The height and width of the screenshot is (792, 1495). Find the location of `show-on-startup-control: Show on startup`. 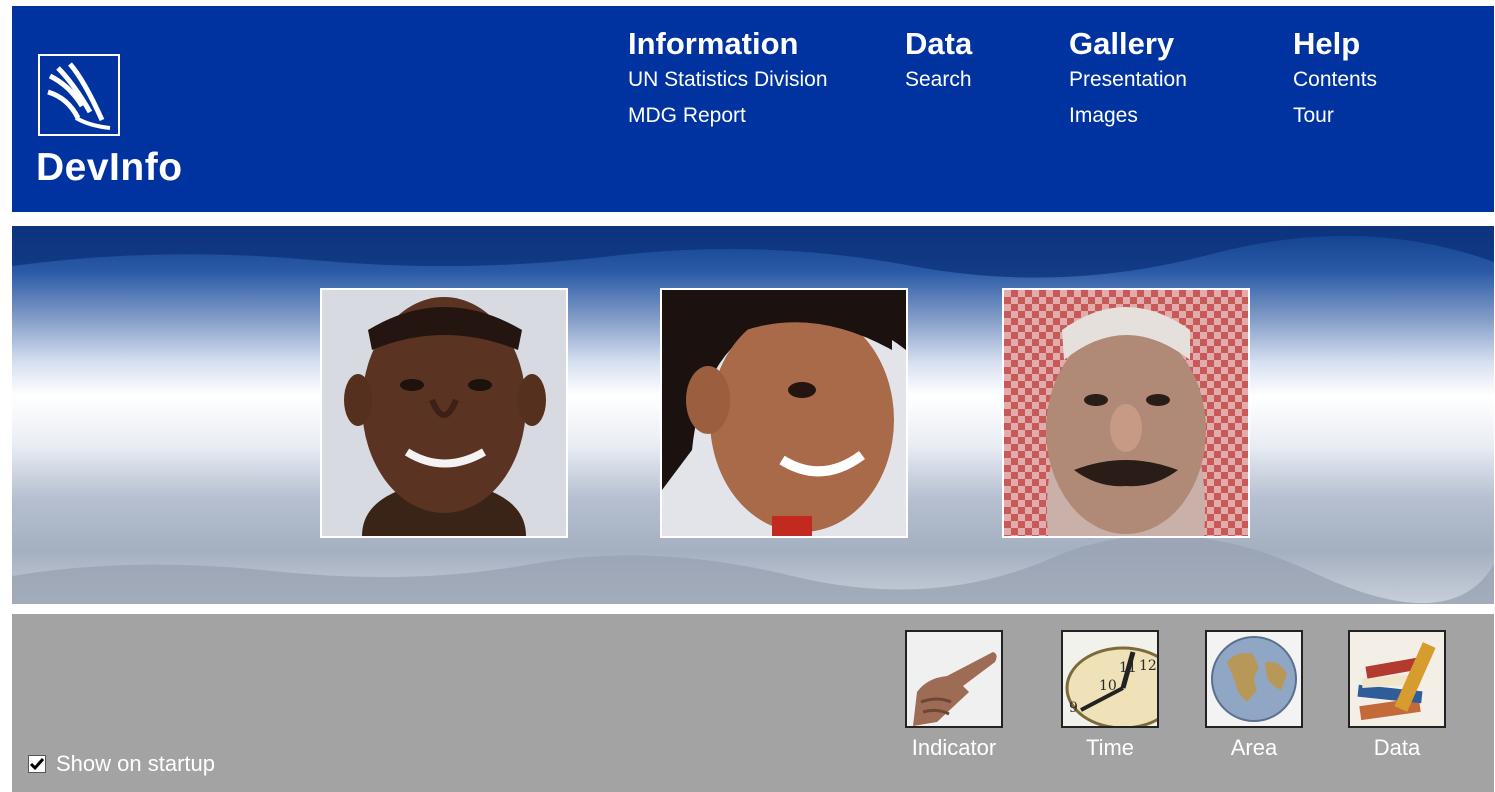

show-on-startup-control: Show on startup is located at coordinates (121, 764).